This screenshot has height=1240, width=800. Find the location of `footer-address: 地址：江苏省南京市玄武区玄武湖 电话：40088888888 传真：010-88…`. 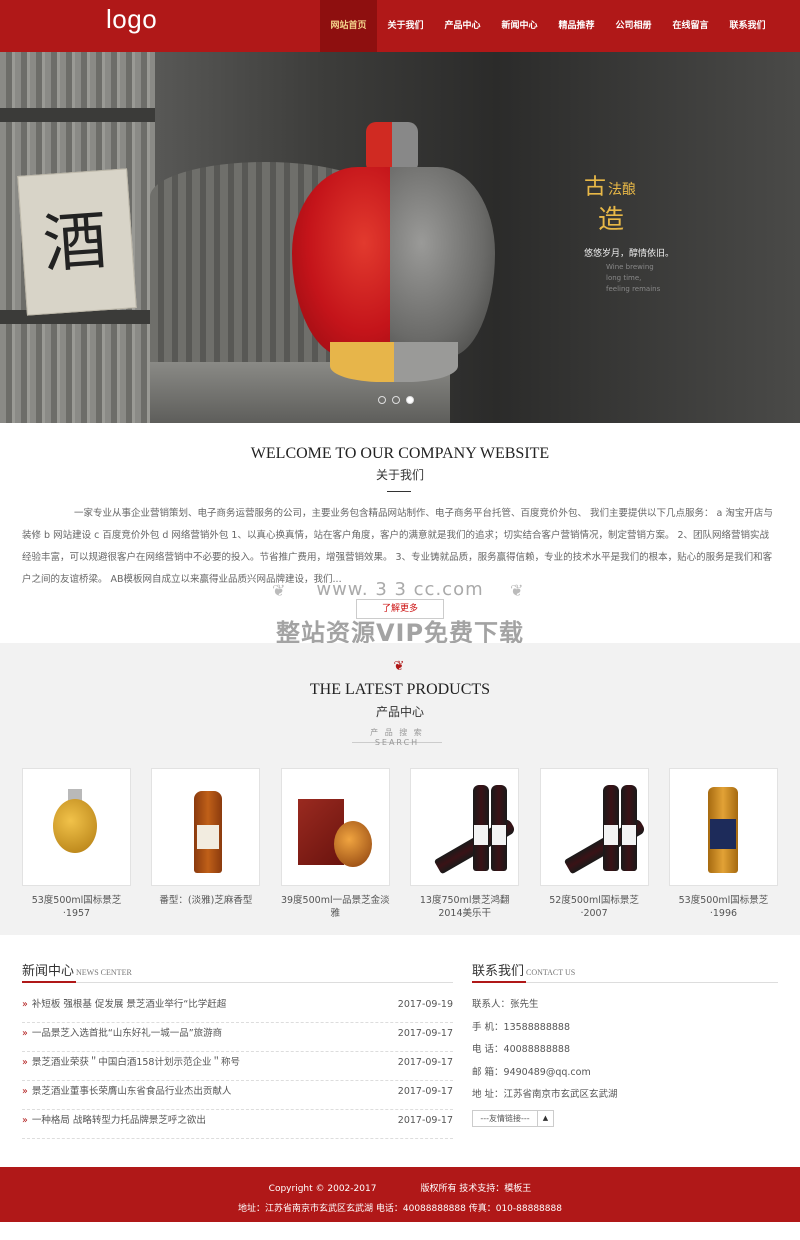

footer-address: 地址：江苏省南京市玄武区玄武湖 电话：40088888888 传真：010-88… is located at coordinates (400, 1209).